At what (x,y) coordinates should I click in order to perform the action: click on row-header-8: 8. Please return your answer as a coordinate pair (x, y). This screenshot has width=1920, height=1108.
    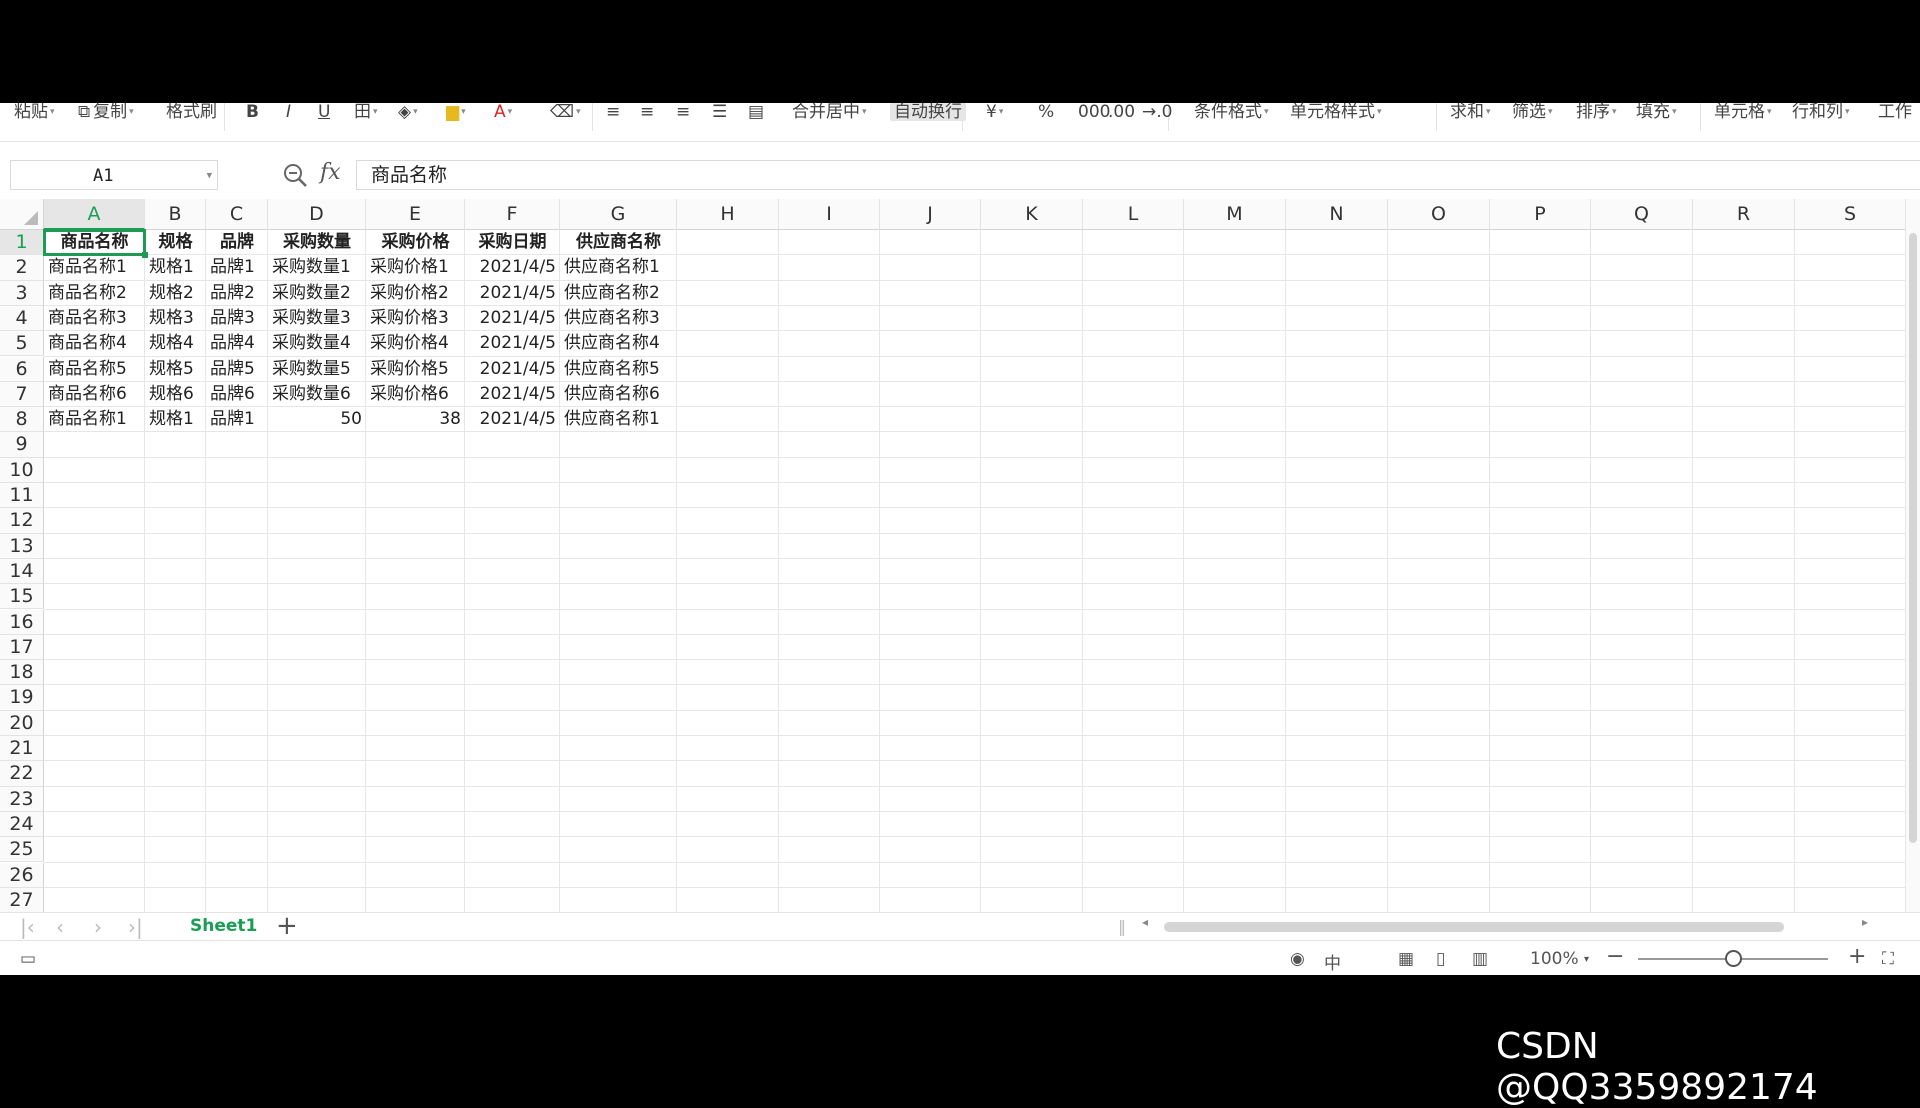
    Looking at the image, I should click on (22, 420).